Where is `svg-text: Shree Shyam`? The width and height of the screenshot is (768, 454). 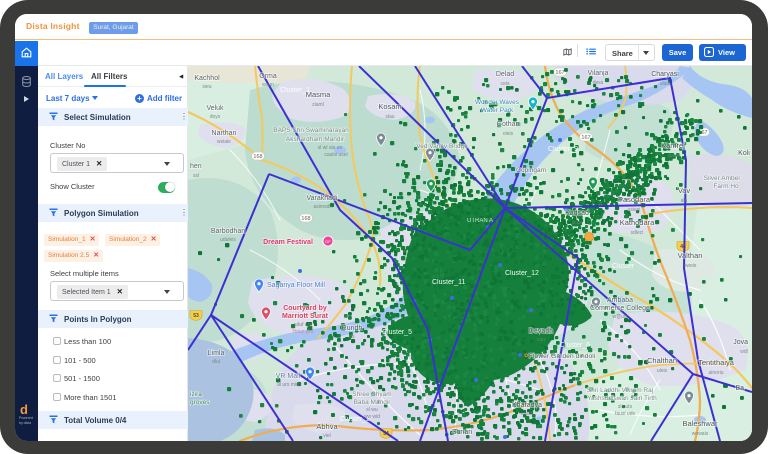 svg-text: Shree Shyam is located at coordinates (371, 394).